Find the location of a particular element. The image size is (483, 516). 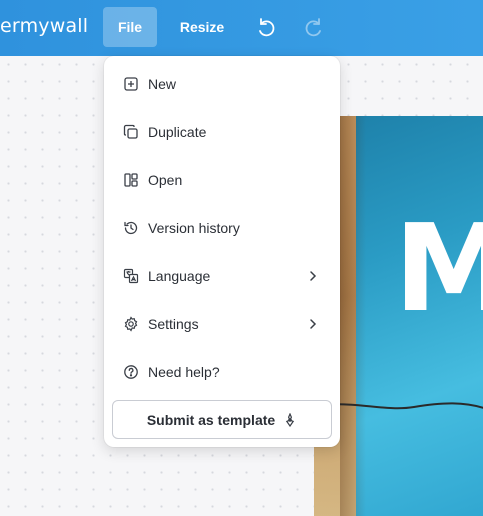

history-icon is located at coordinates (131, 228).